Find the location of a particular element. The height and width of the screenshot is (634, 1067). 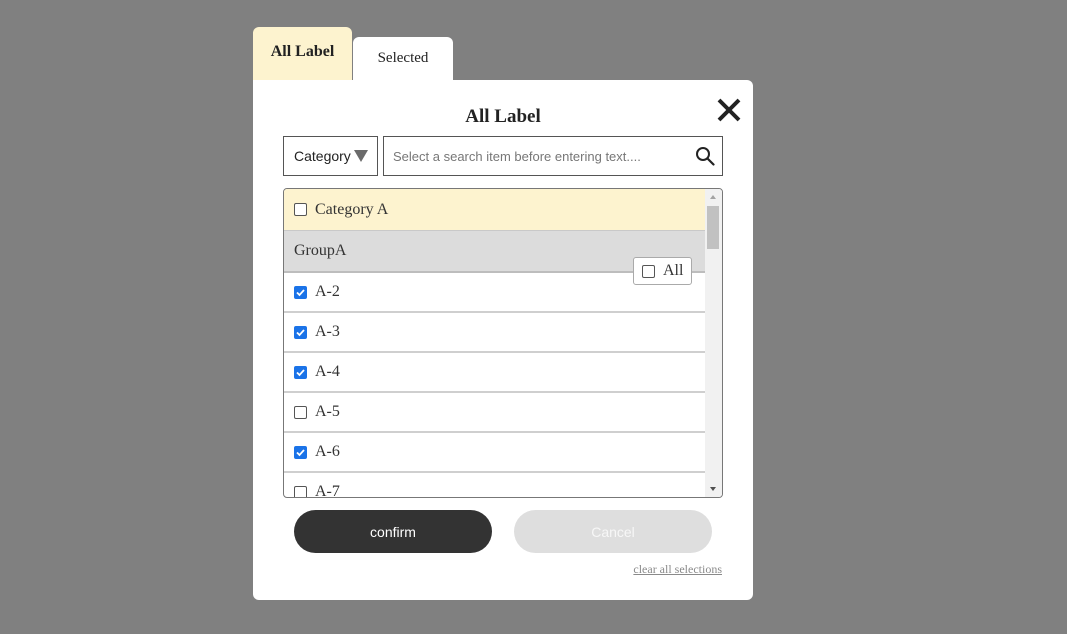

item-rows: A-2 A-3 A-4 A-5 A-6 A-7 is located at coordinates (494, 385).